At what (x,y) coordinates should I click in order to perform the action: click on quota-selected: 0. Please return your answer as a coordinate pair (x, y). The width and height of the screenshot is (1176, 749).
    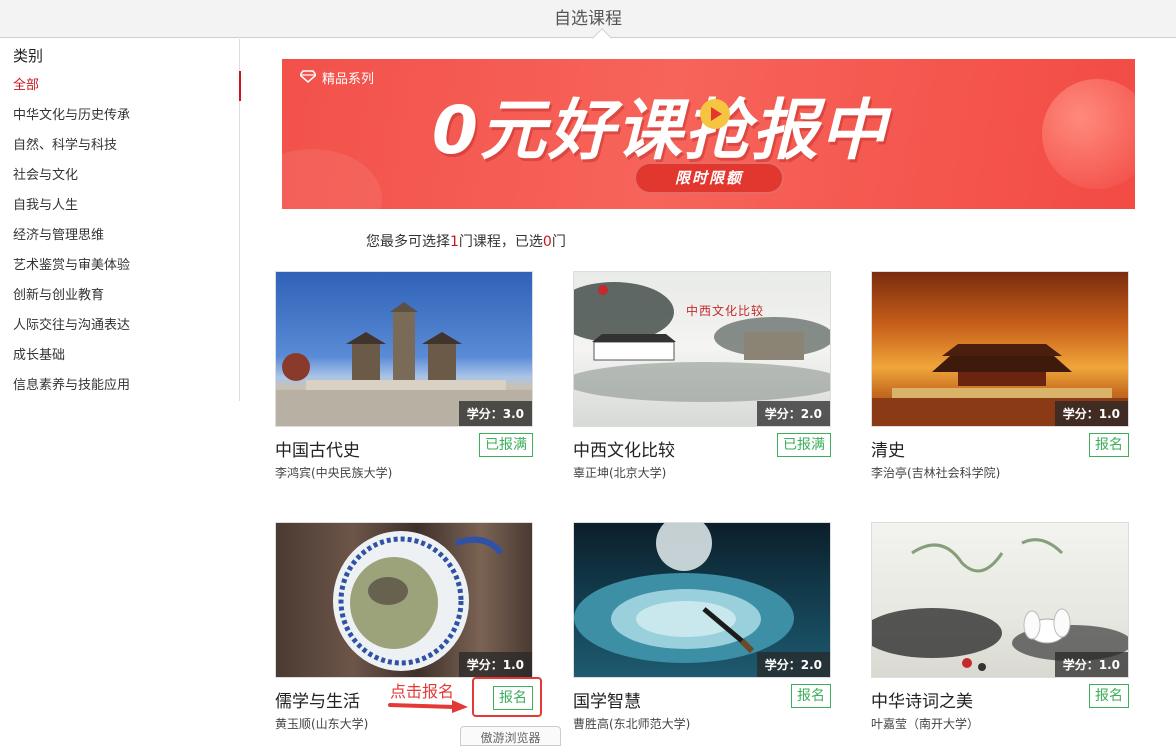
    Looking at the image, I should click on (547, 242).